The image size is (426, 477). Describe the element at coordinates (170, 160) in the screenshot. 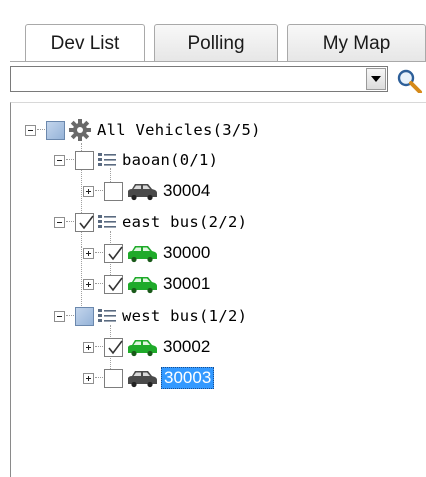

I see `group-label: baoan(0/1)` at that location.